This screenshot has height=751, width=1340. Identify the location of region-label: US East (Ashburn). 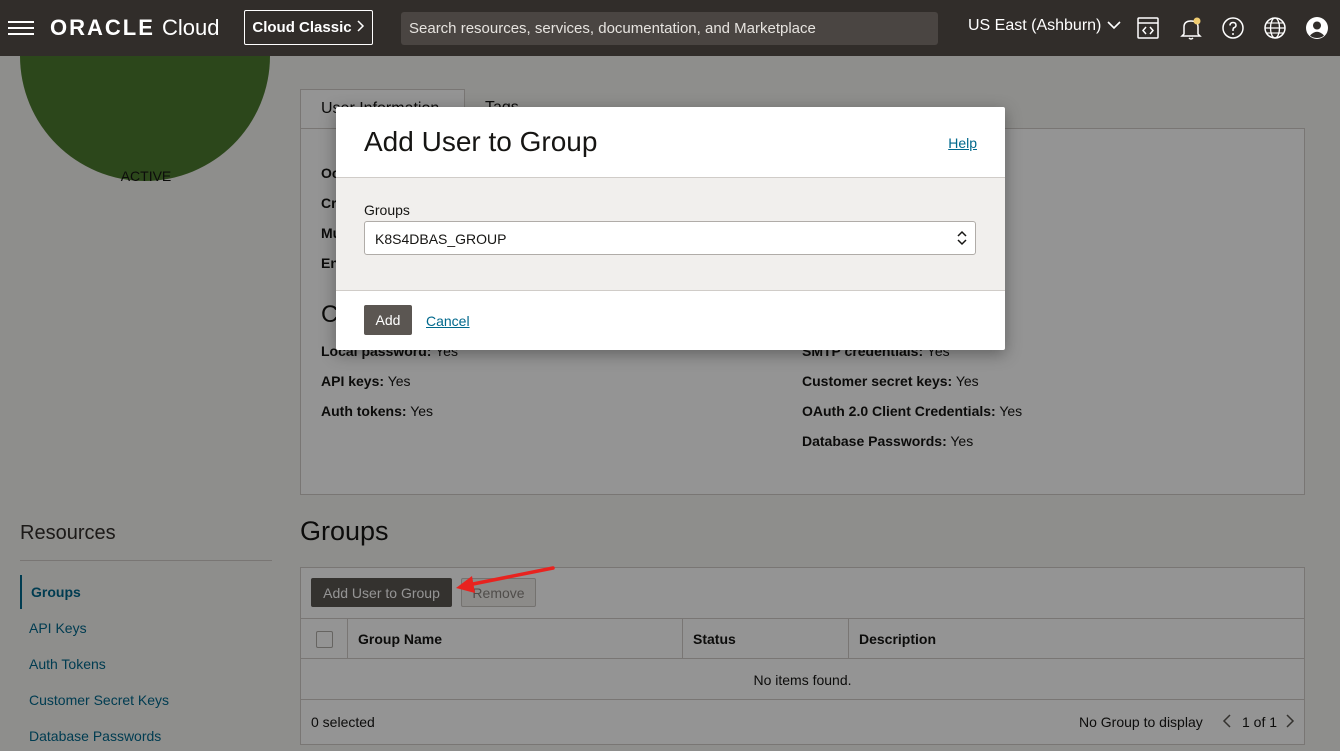
(1035, 25).